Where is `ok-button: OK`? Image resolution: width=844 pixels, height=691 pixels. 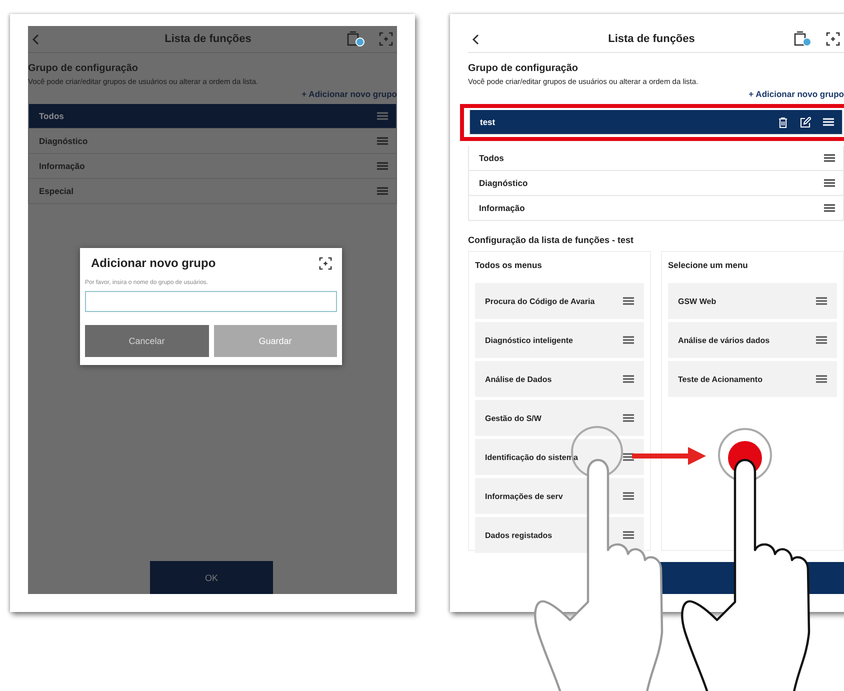
ok-button: OK is located at coordinates (211, 577).